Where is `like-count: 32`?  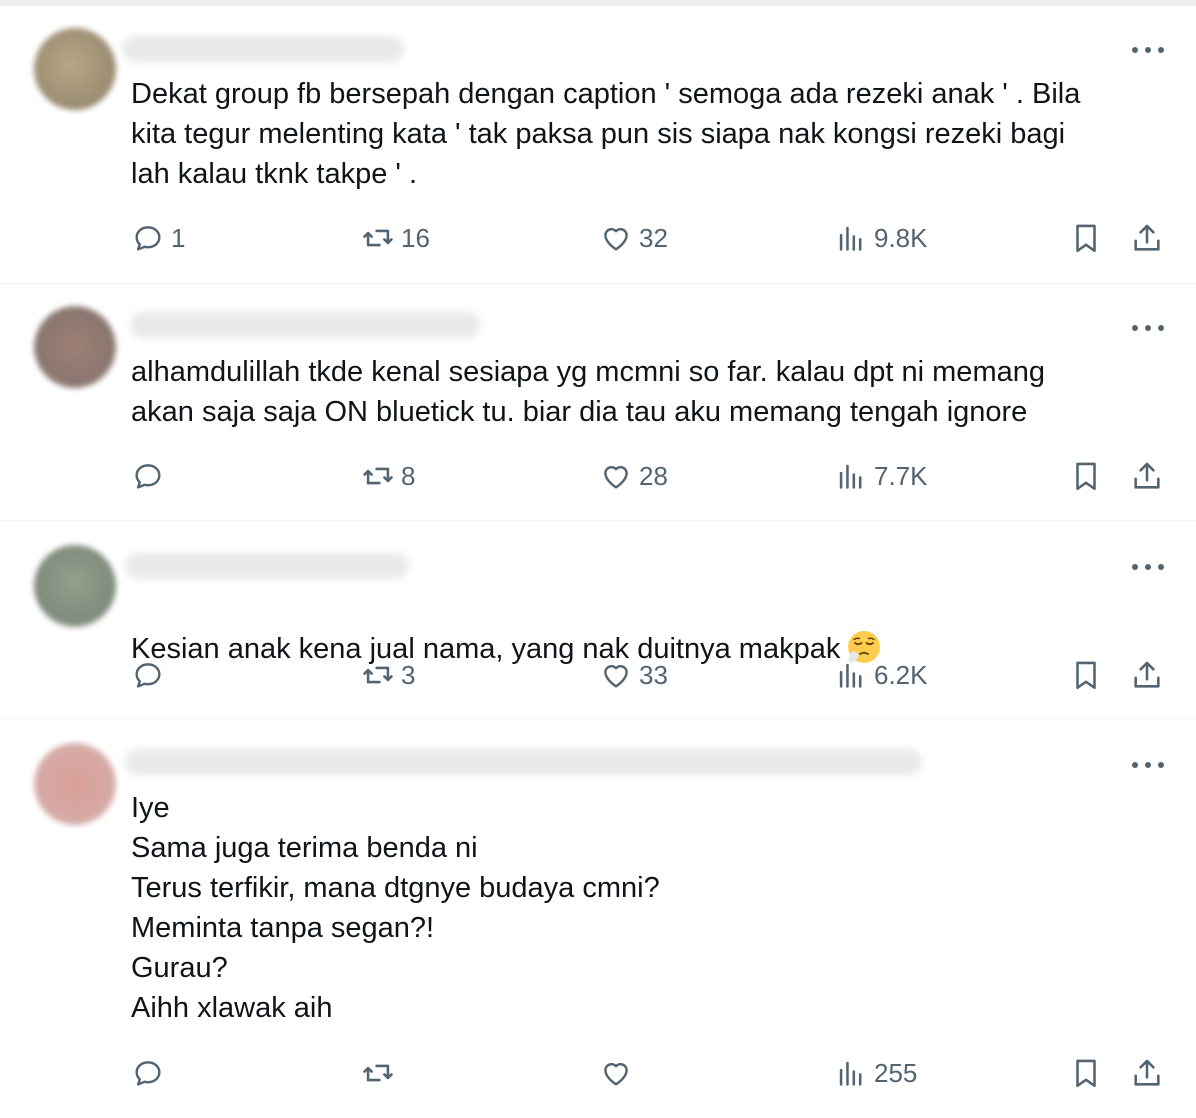 like-count: 32 is located at coordinates (653, 237).